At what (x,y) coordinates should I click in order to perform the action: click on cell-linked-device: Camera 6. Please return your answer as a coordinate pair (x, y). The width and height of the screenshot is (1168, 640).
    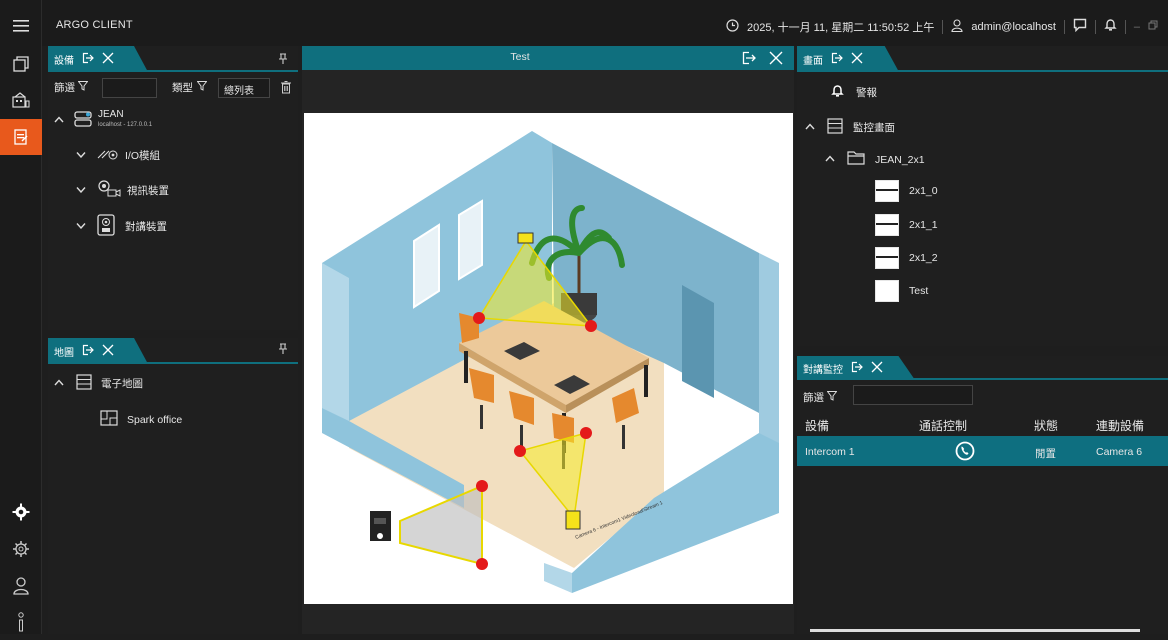
    Looking at the image, I should click on (1119, 452).